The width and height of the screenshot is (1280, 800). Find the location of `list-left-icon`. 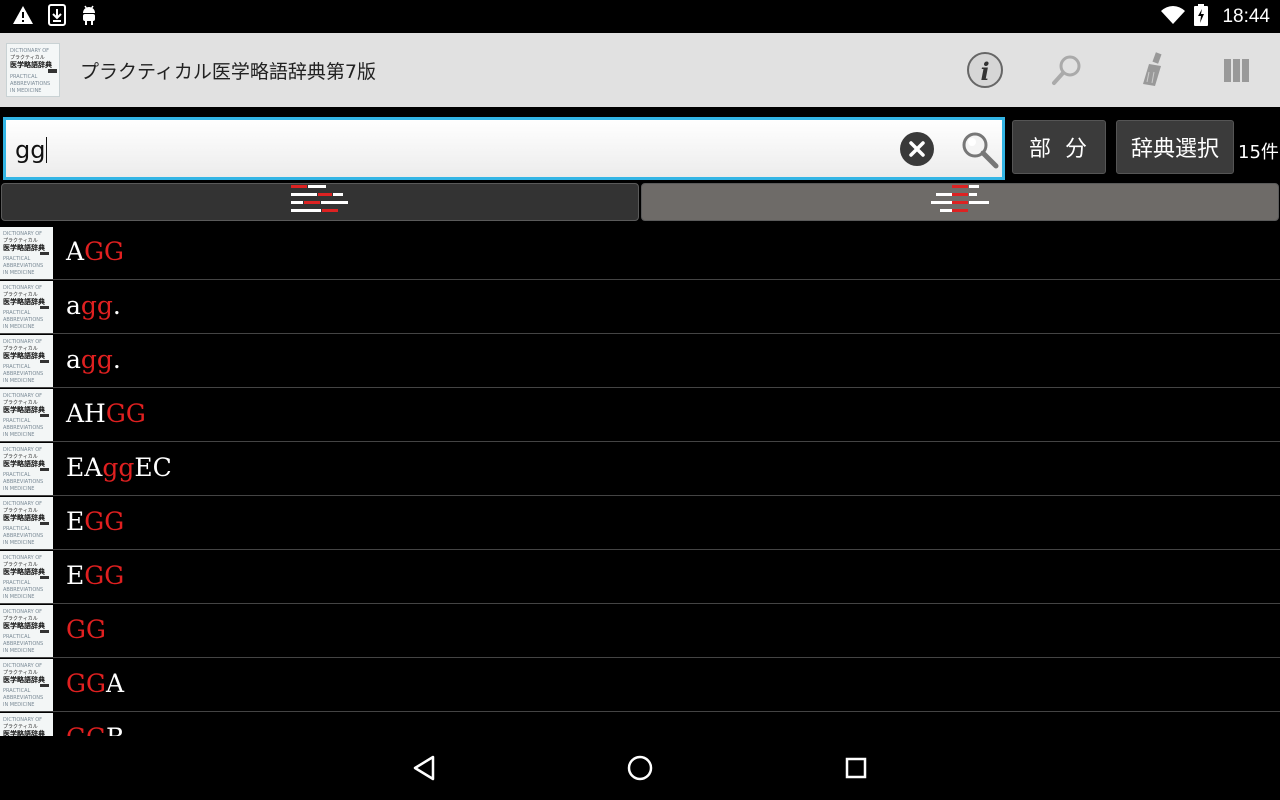

list-left-icon is located at coordinates (320, 202).